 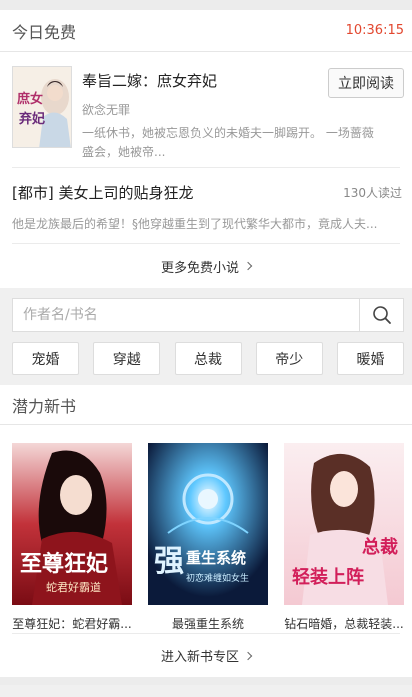 I want to click on enter-new-books-link: 进入新书专区, so click(x=206, y=655).